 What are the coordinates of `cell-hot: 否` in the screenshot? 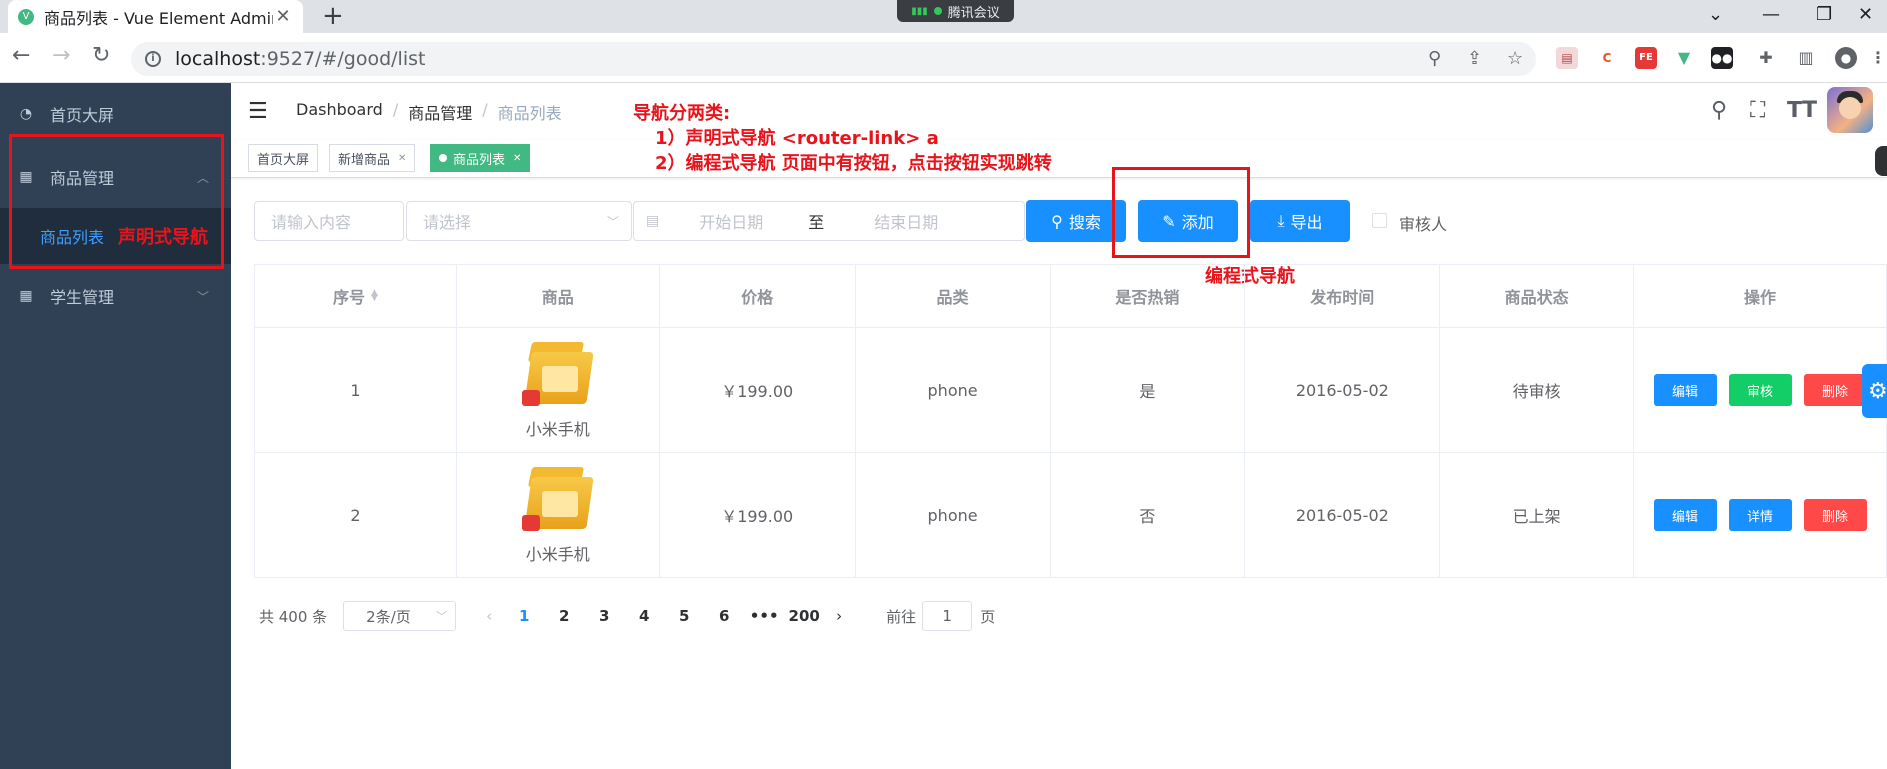 It's located at (1148, 515).